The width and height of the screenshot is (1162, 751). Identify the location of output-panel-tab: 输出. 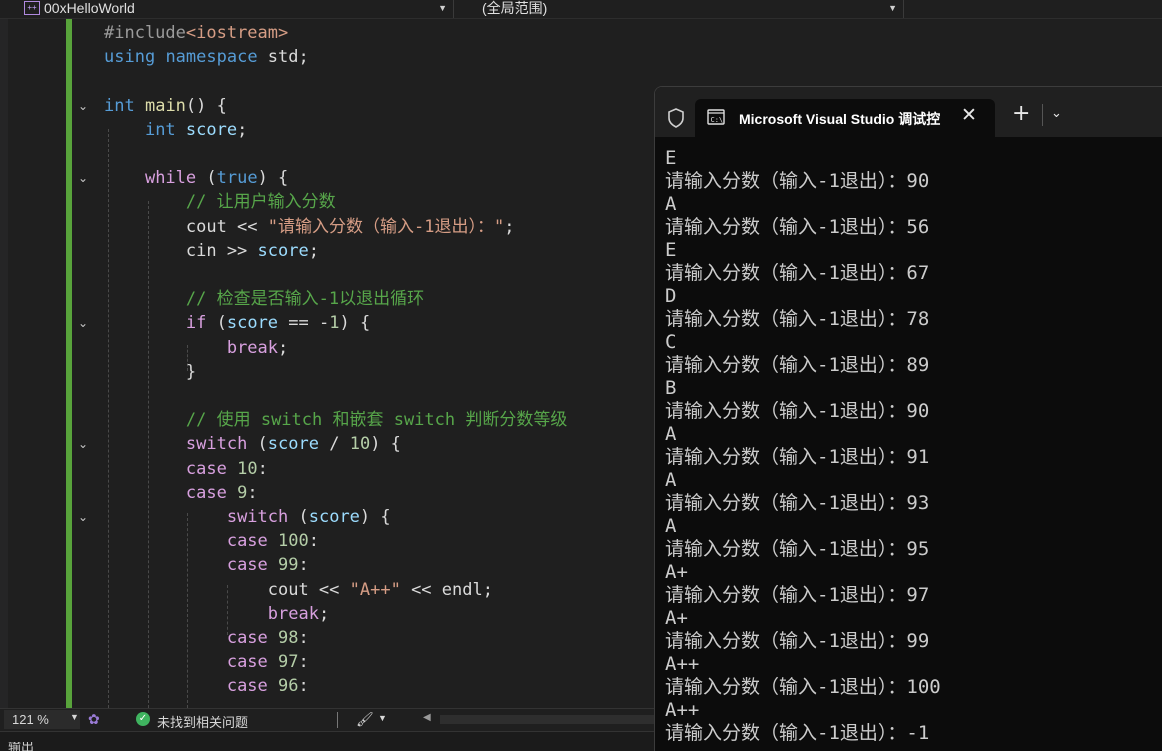
(328, 741).